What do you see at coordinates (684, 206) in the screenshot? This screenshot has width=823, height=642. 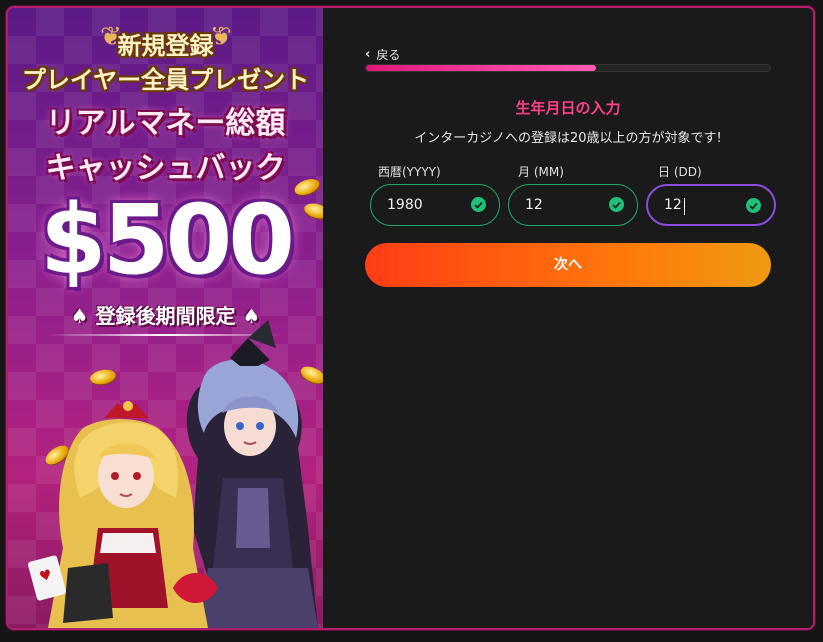 I see `text-caret` at bounding box center [684, 206].